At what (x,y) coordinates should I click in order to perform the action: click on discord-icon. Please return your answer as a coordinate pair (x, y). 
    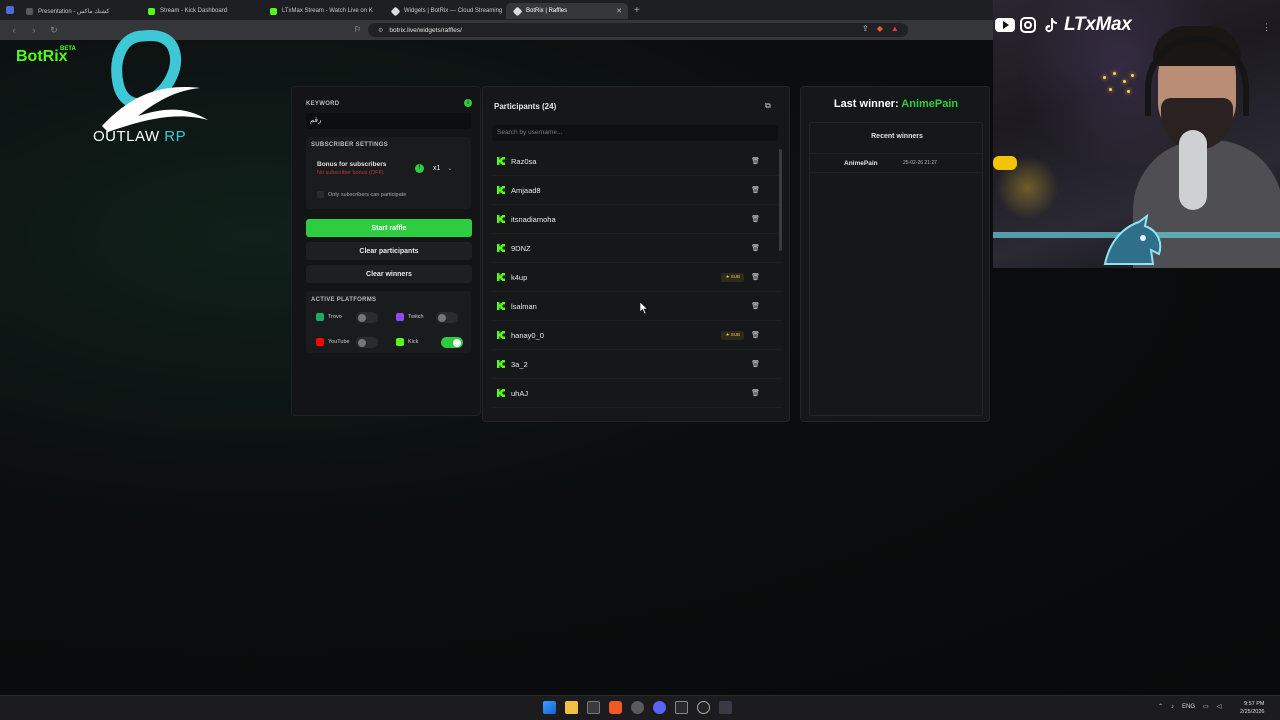
    Looking at the image, I should click on (659, 707).